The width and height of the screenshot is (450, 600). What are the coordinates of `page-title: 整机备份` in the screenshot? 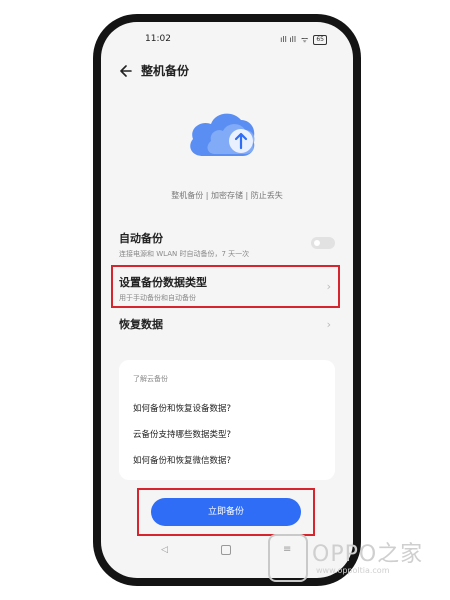 It's located at (165, 71).